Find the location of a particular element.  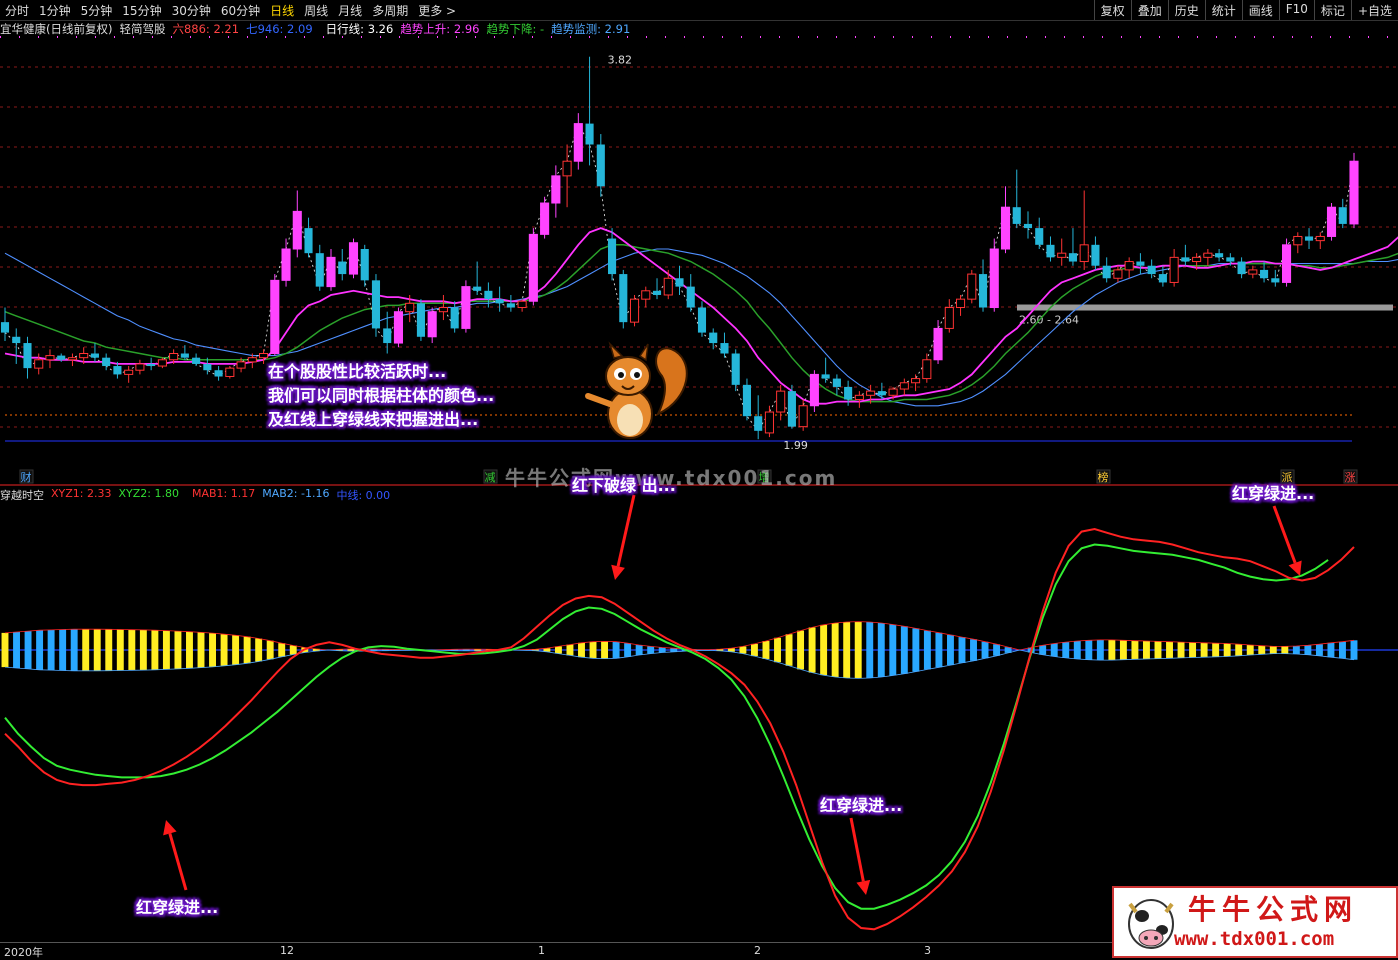

support-band is located at coordinates (1205, 307).